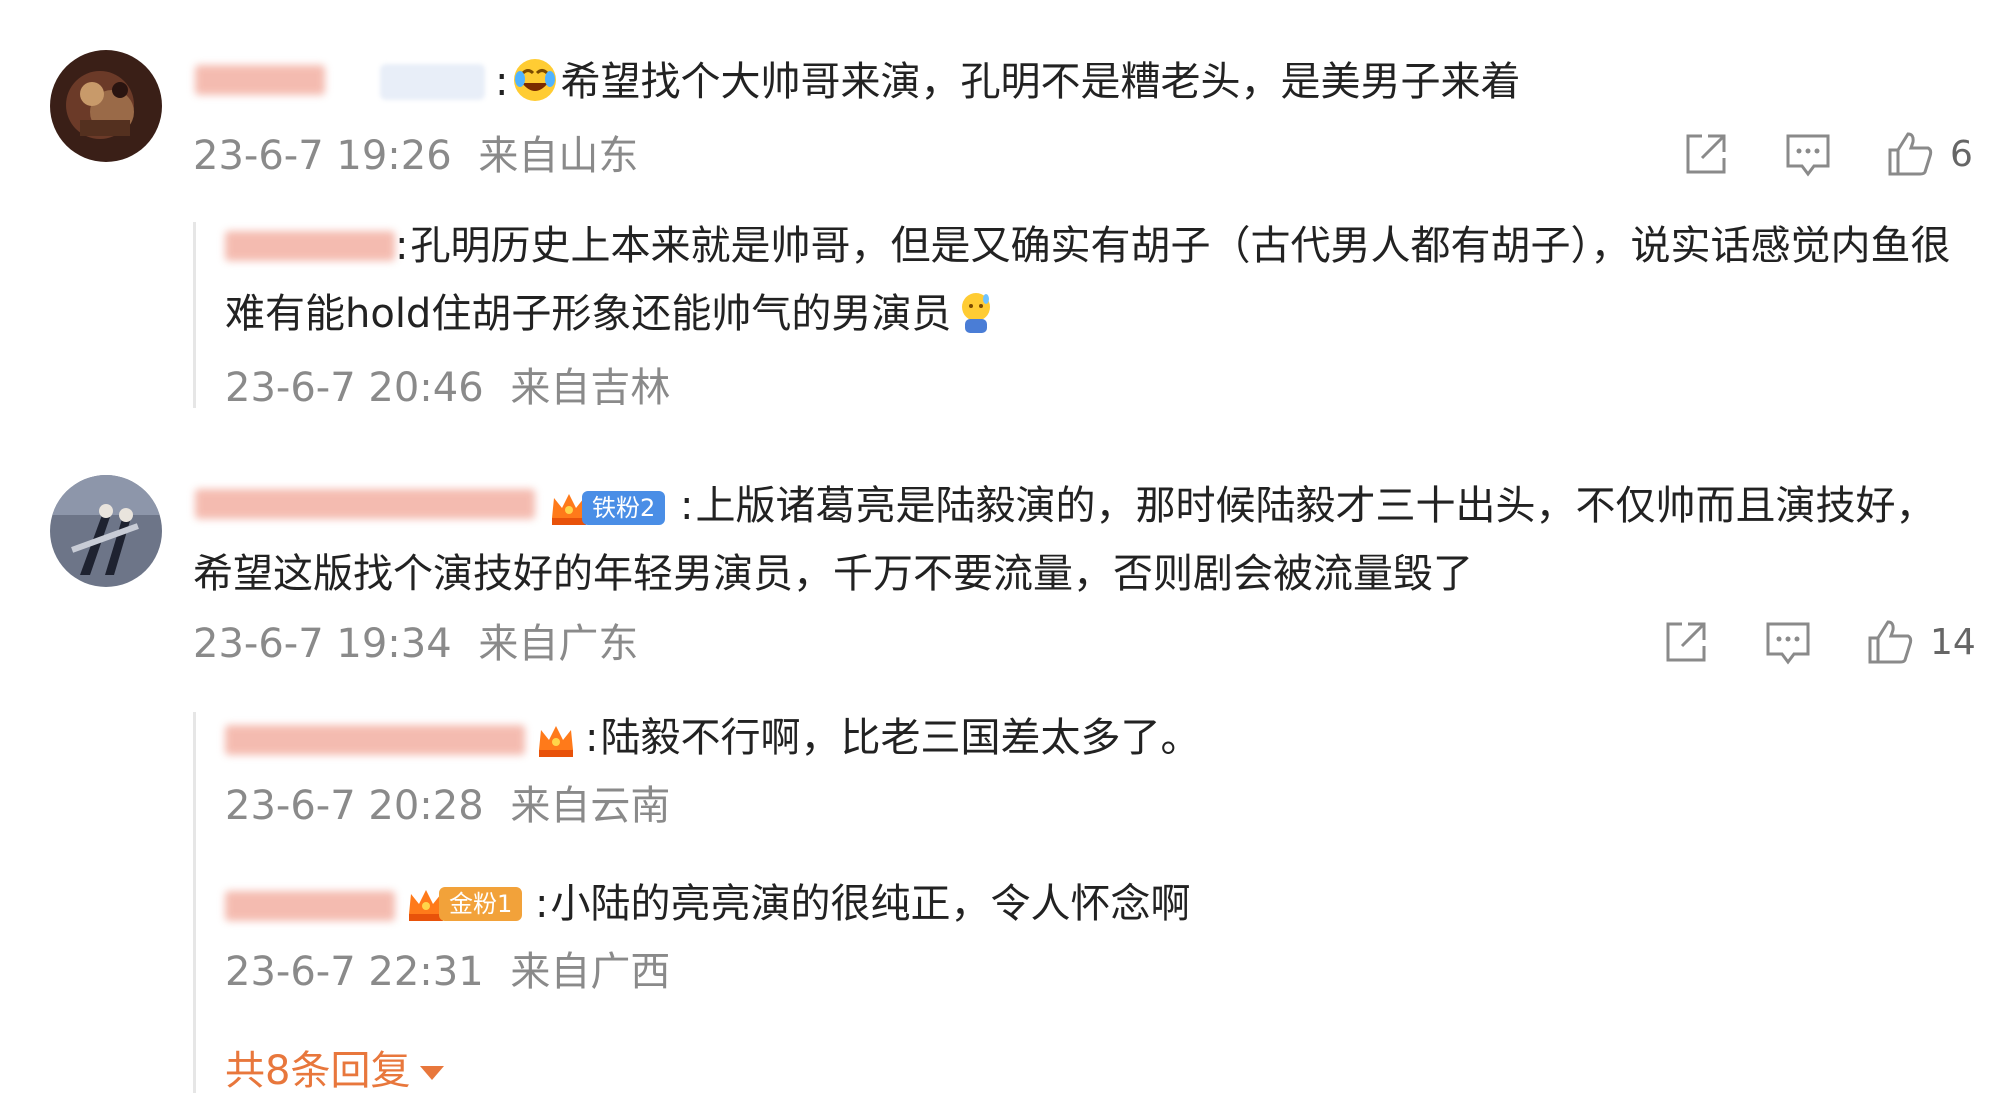 The image size is (2000, 1093). I want to click on reply-meta: 23-6-7 22:31 来自广西, so click(447, 972).